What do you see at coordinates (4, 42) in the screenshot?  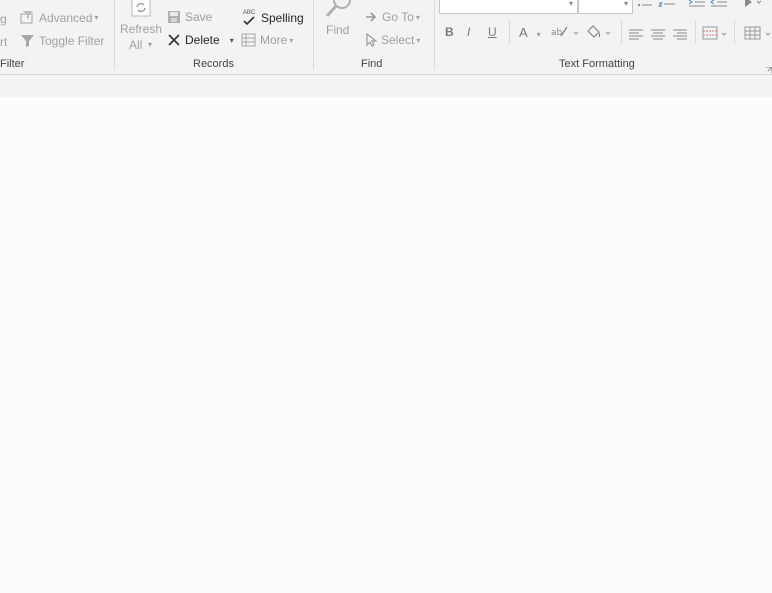 I see `partial-label-bottom: rt` at bounding box center [4, 42].